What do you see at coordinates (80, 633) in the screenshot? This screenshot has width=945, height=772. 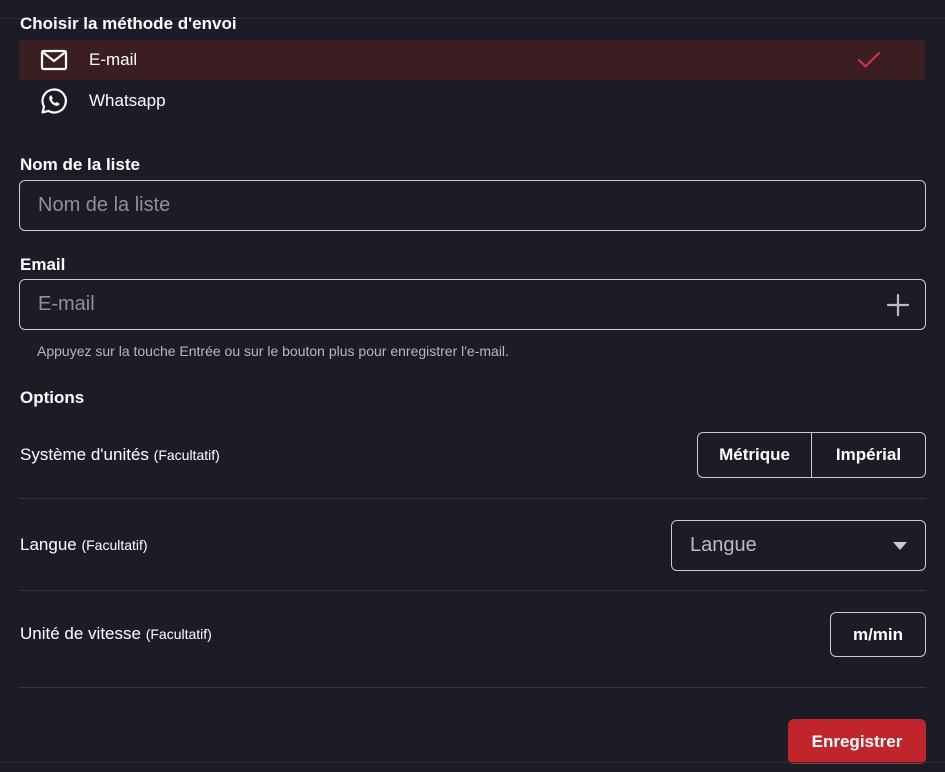 I see `speed-label-text: Unité de vitesse` at bounding box center [80, 633].